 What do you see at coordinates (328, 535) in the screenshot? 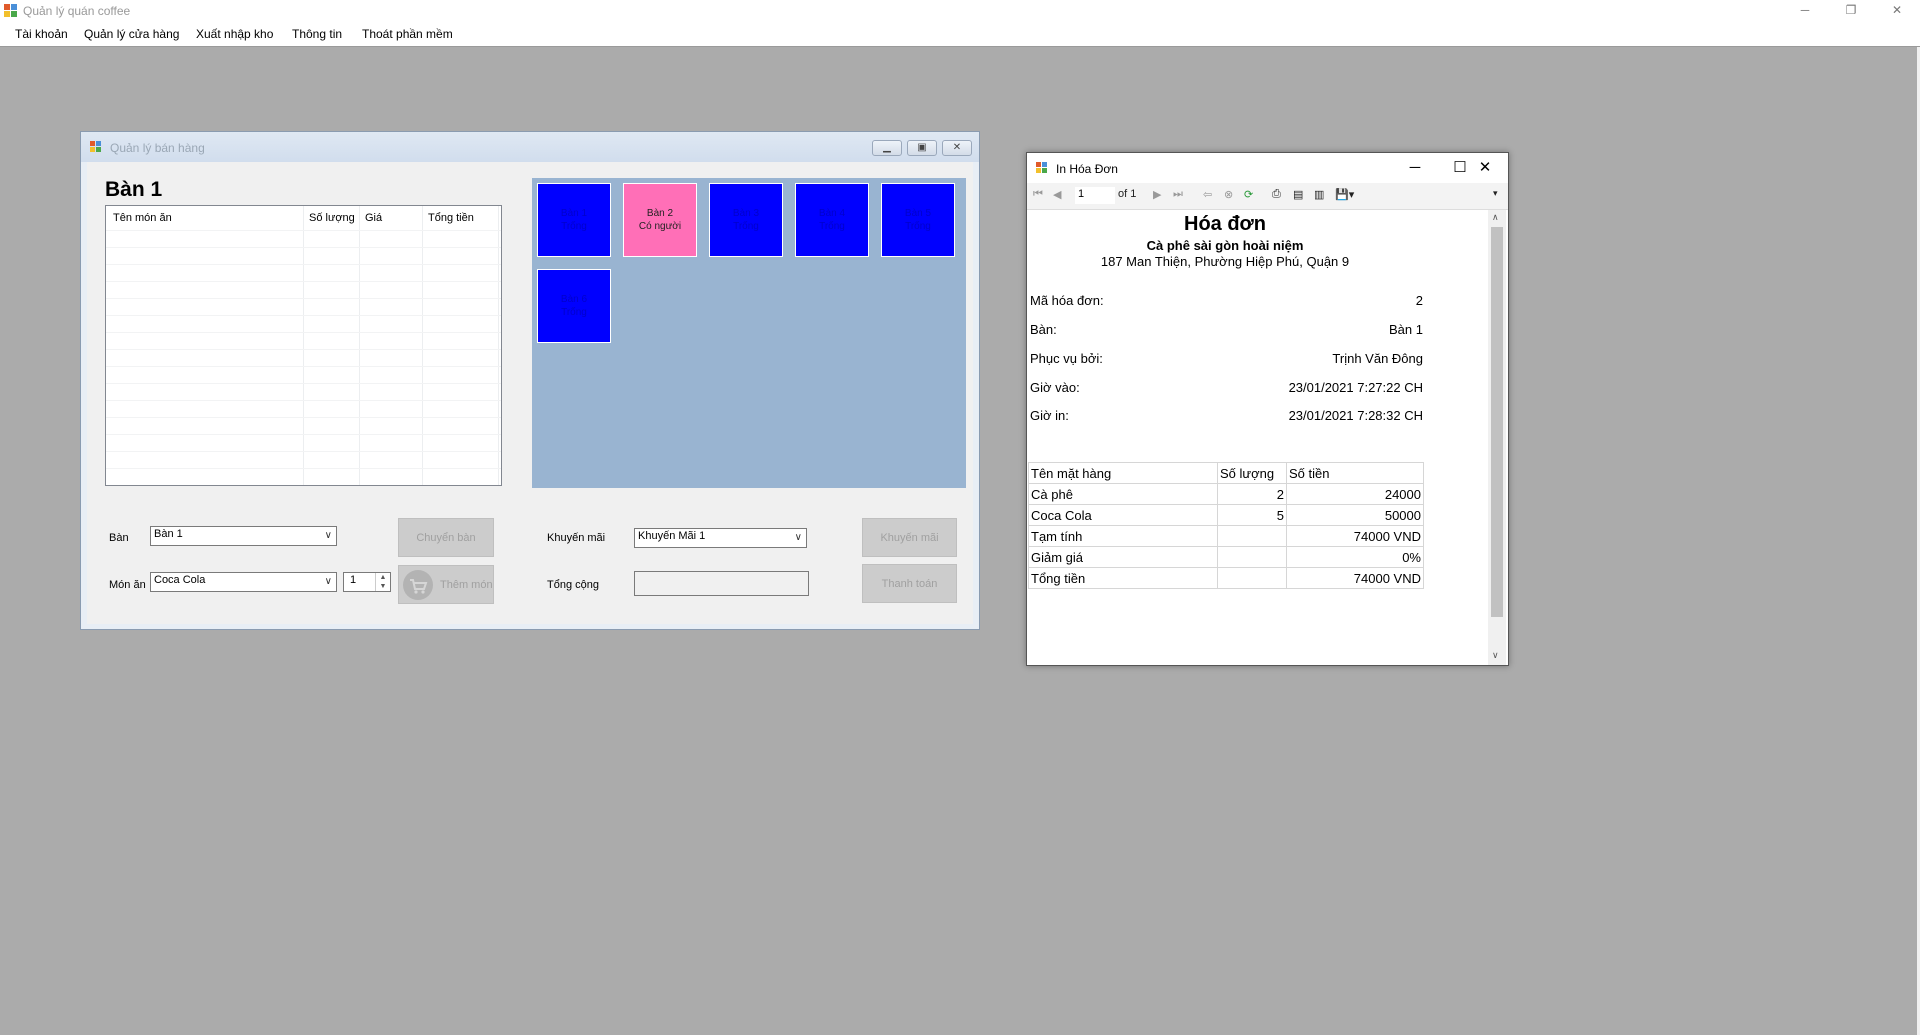
I see `chevron-down-icon: ∨` at bounding box center [328, 535].